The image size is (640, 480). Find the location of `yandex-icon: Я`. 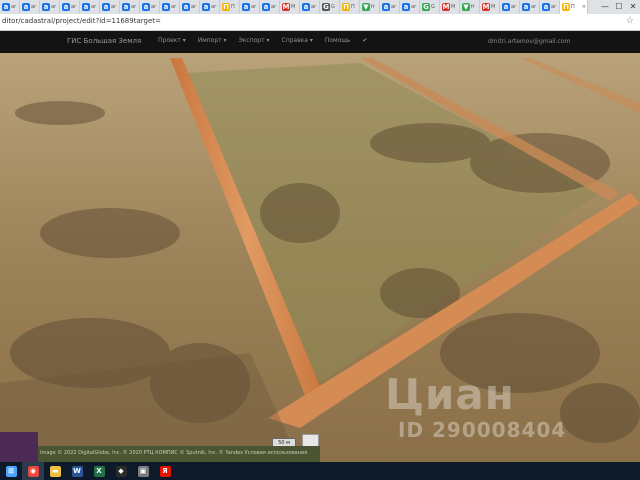

yandex-icon: Я is located at coordinates (165, 471).